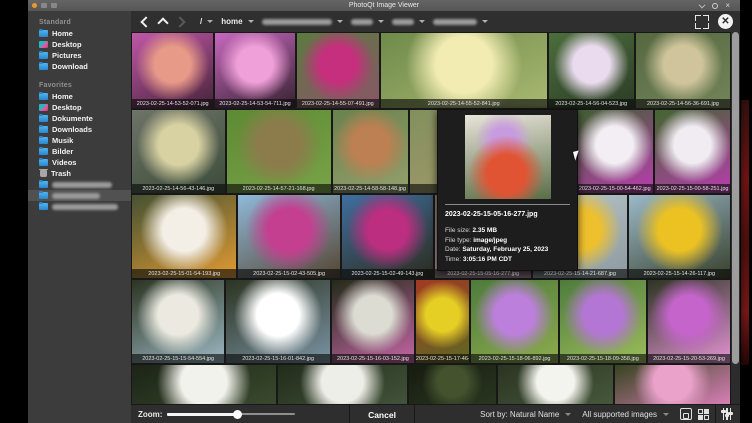 Image resolution: width=752 pixels, height=423 pixels. What do you see at coordinates (615, 151) in the screenshot?
I see `thumbnail-tile: 2023-02-25-15-00-54-462.jpg` at bounding box center [615, 151].